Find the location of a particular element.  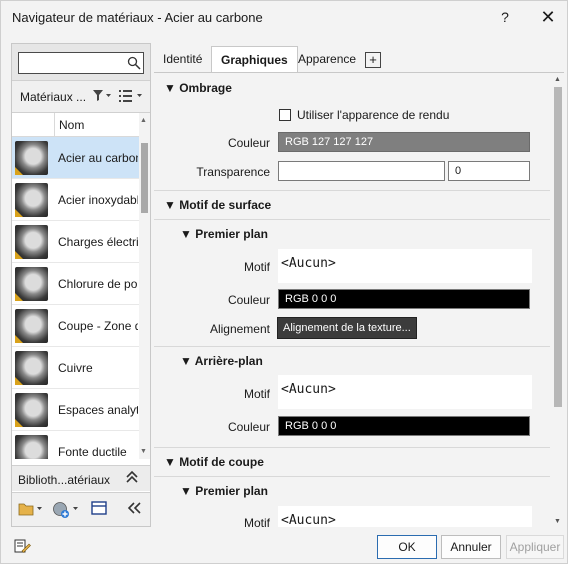

tab-graphiques: Graphiques is located at coordinates (254, 59).